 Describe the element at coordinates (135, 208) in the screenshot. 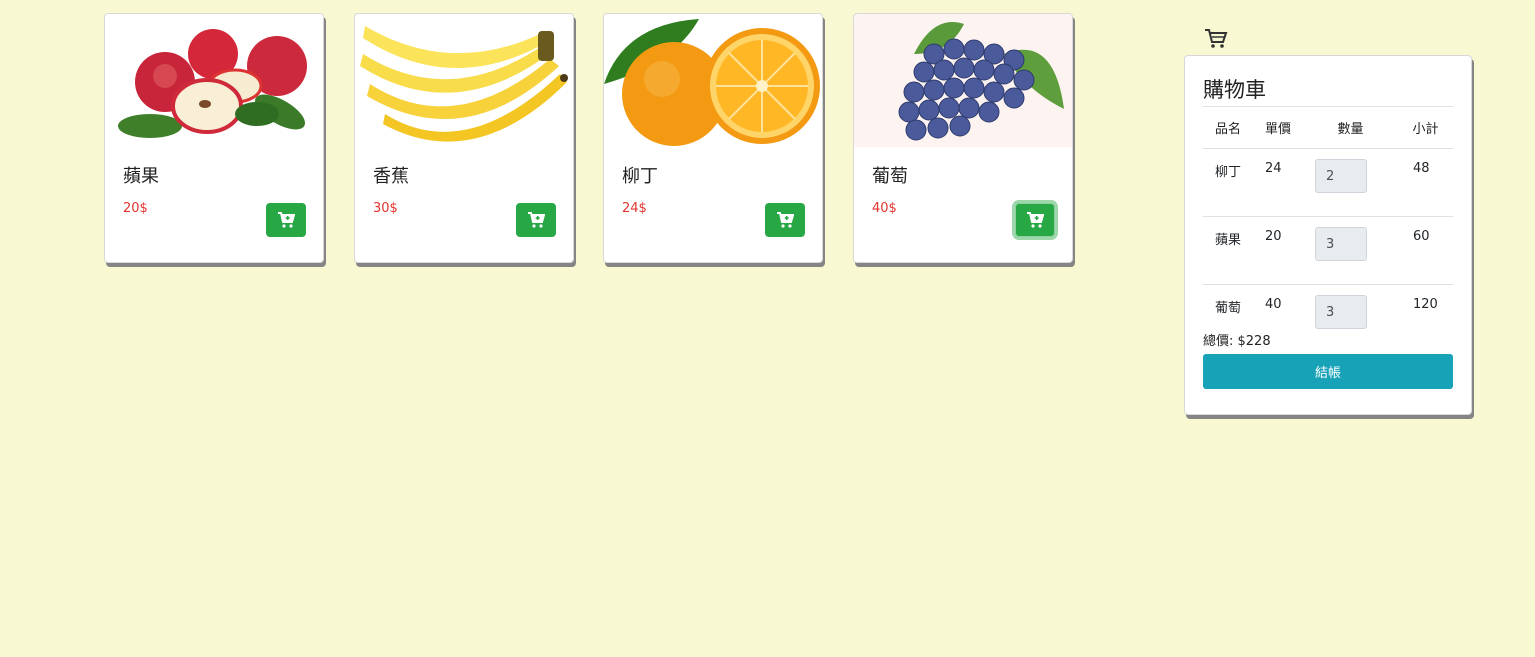

I see `product-price: 20$` at that location.